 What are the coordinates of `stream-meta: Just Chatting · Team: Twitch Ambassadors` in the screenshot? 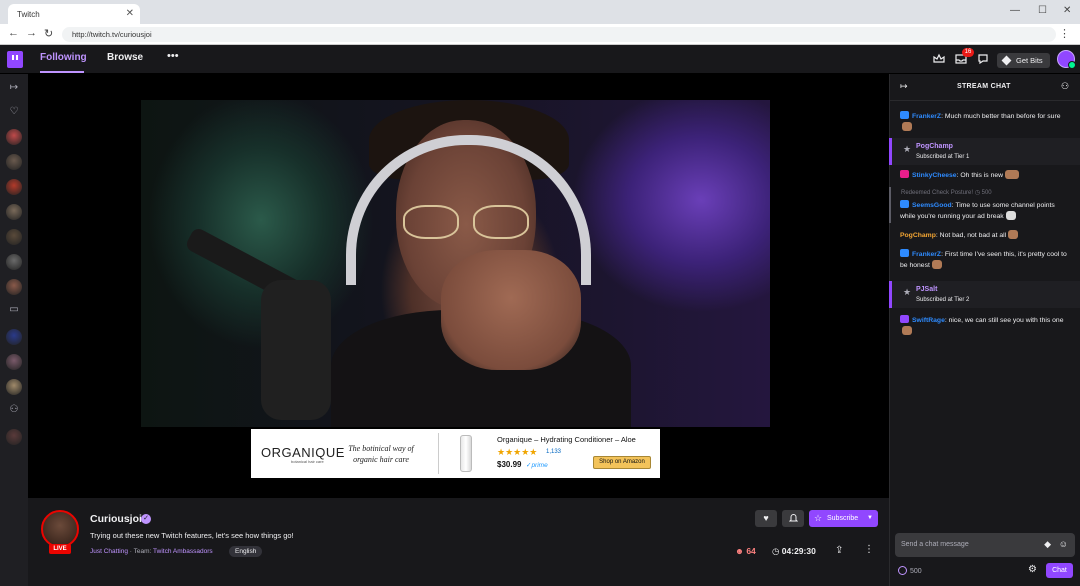 It's located at (151, 551).